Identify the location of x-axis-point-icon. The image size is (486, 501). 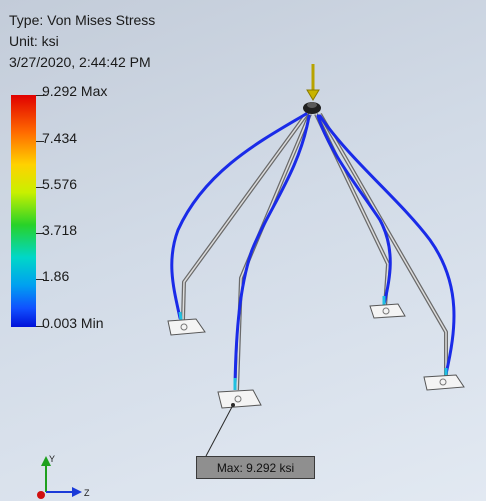
(41, 495).